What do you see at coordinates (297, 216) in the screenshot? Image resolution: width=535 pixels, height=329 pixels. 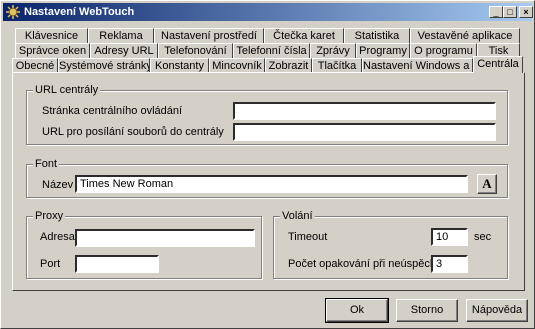 I see `call-group-legend: Volání` at bounding box center [297, 216].